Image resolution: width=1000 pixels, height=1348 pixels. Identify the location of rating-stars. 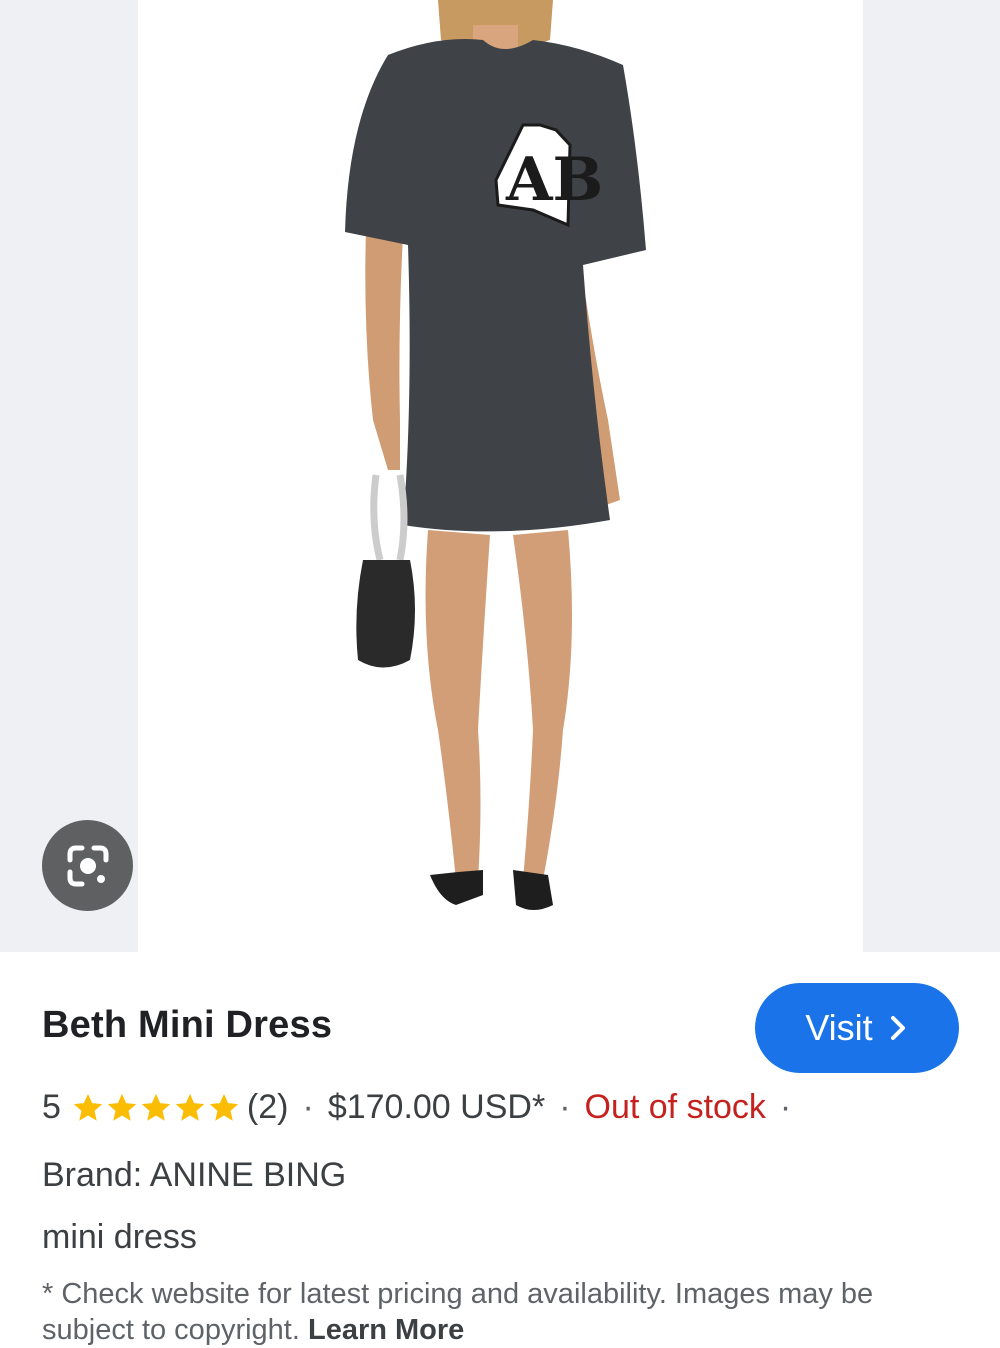
(156, 1108).